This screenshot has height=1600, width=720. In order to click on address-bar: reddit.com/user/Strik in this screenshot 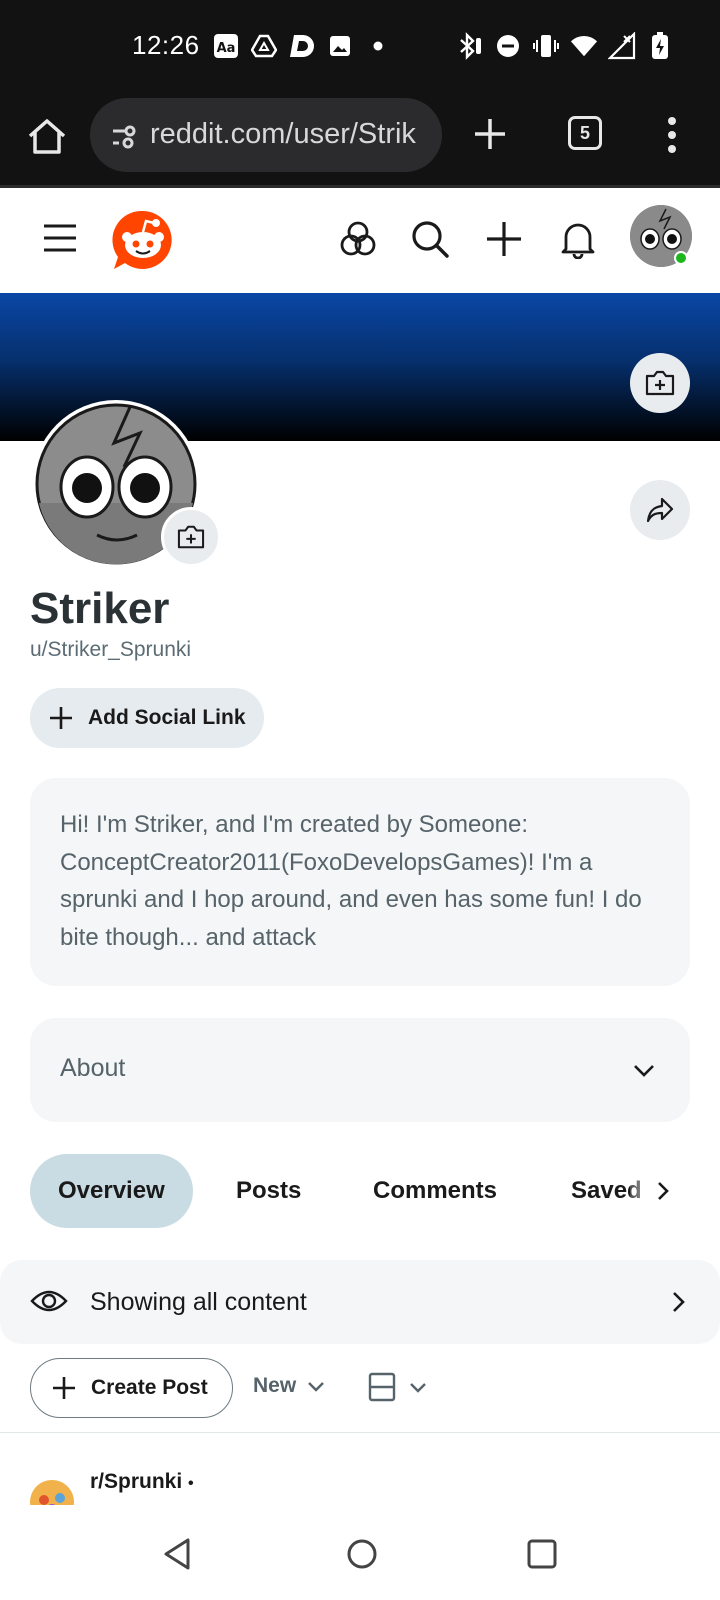, I will do `click(266, 135)`.